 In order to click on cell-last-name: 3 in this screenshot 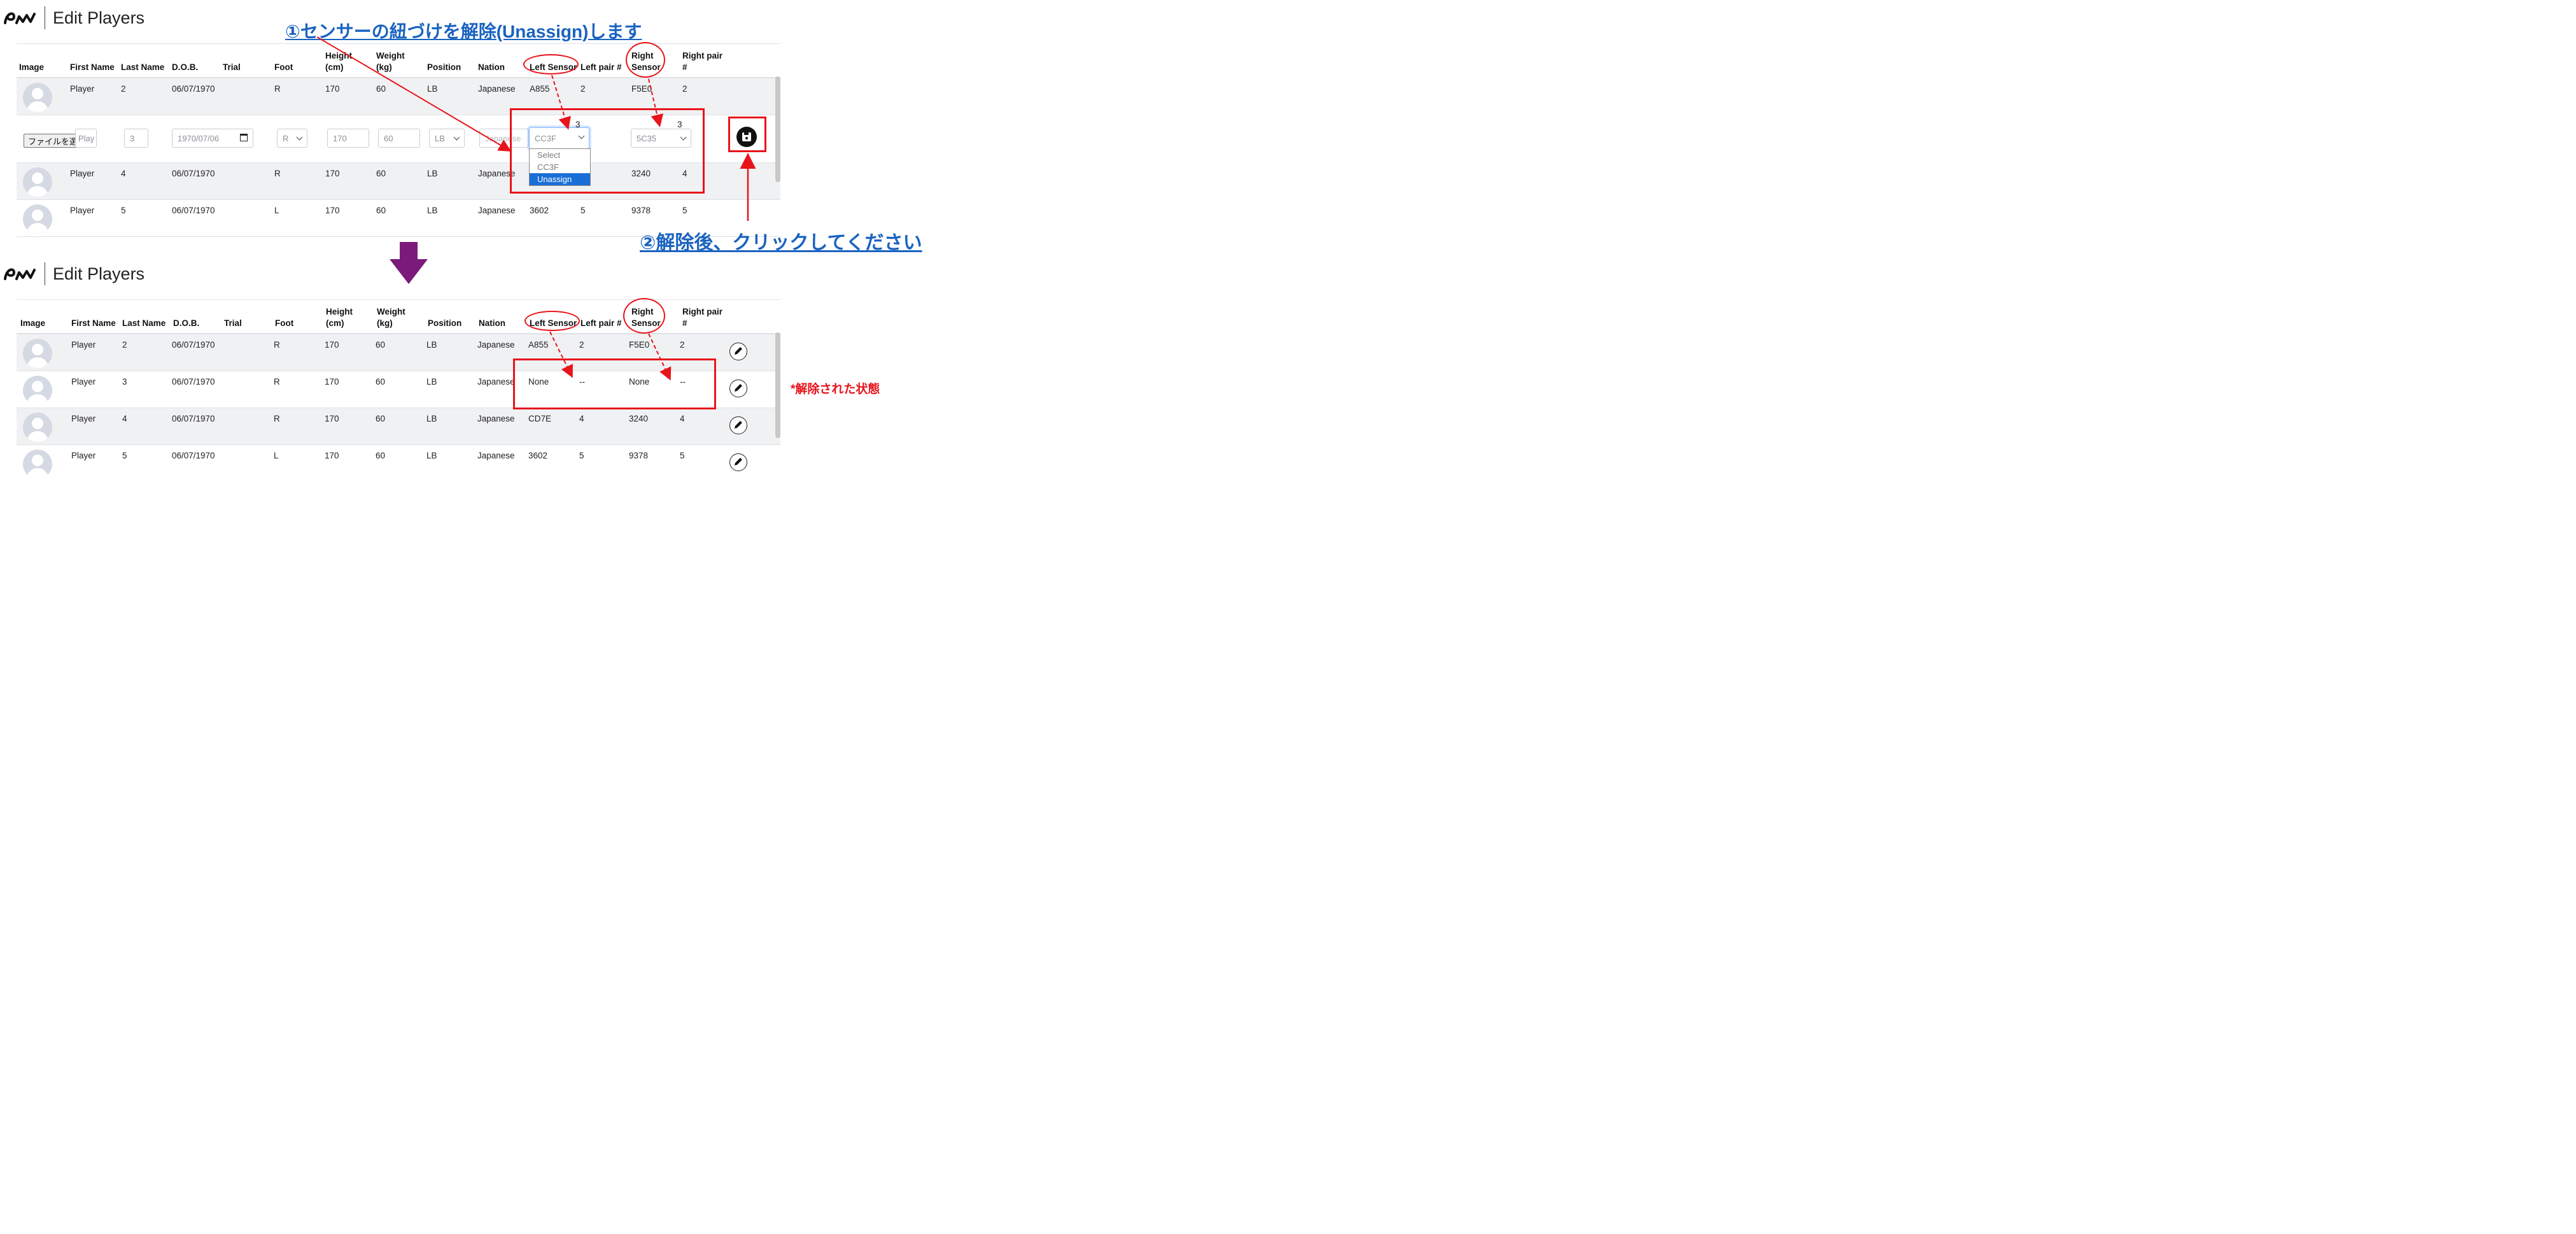, I will do `click(125, 382)`.